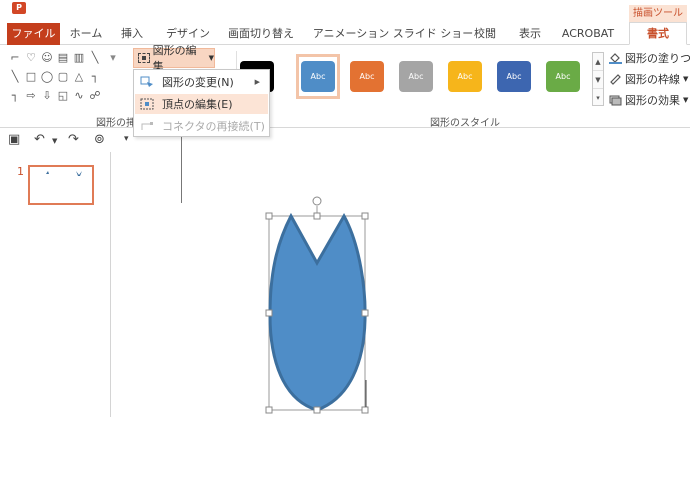 The width and height of the screenshot is (690, 497). I want to click on undo-icon: ↶, so click(39, 139).